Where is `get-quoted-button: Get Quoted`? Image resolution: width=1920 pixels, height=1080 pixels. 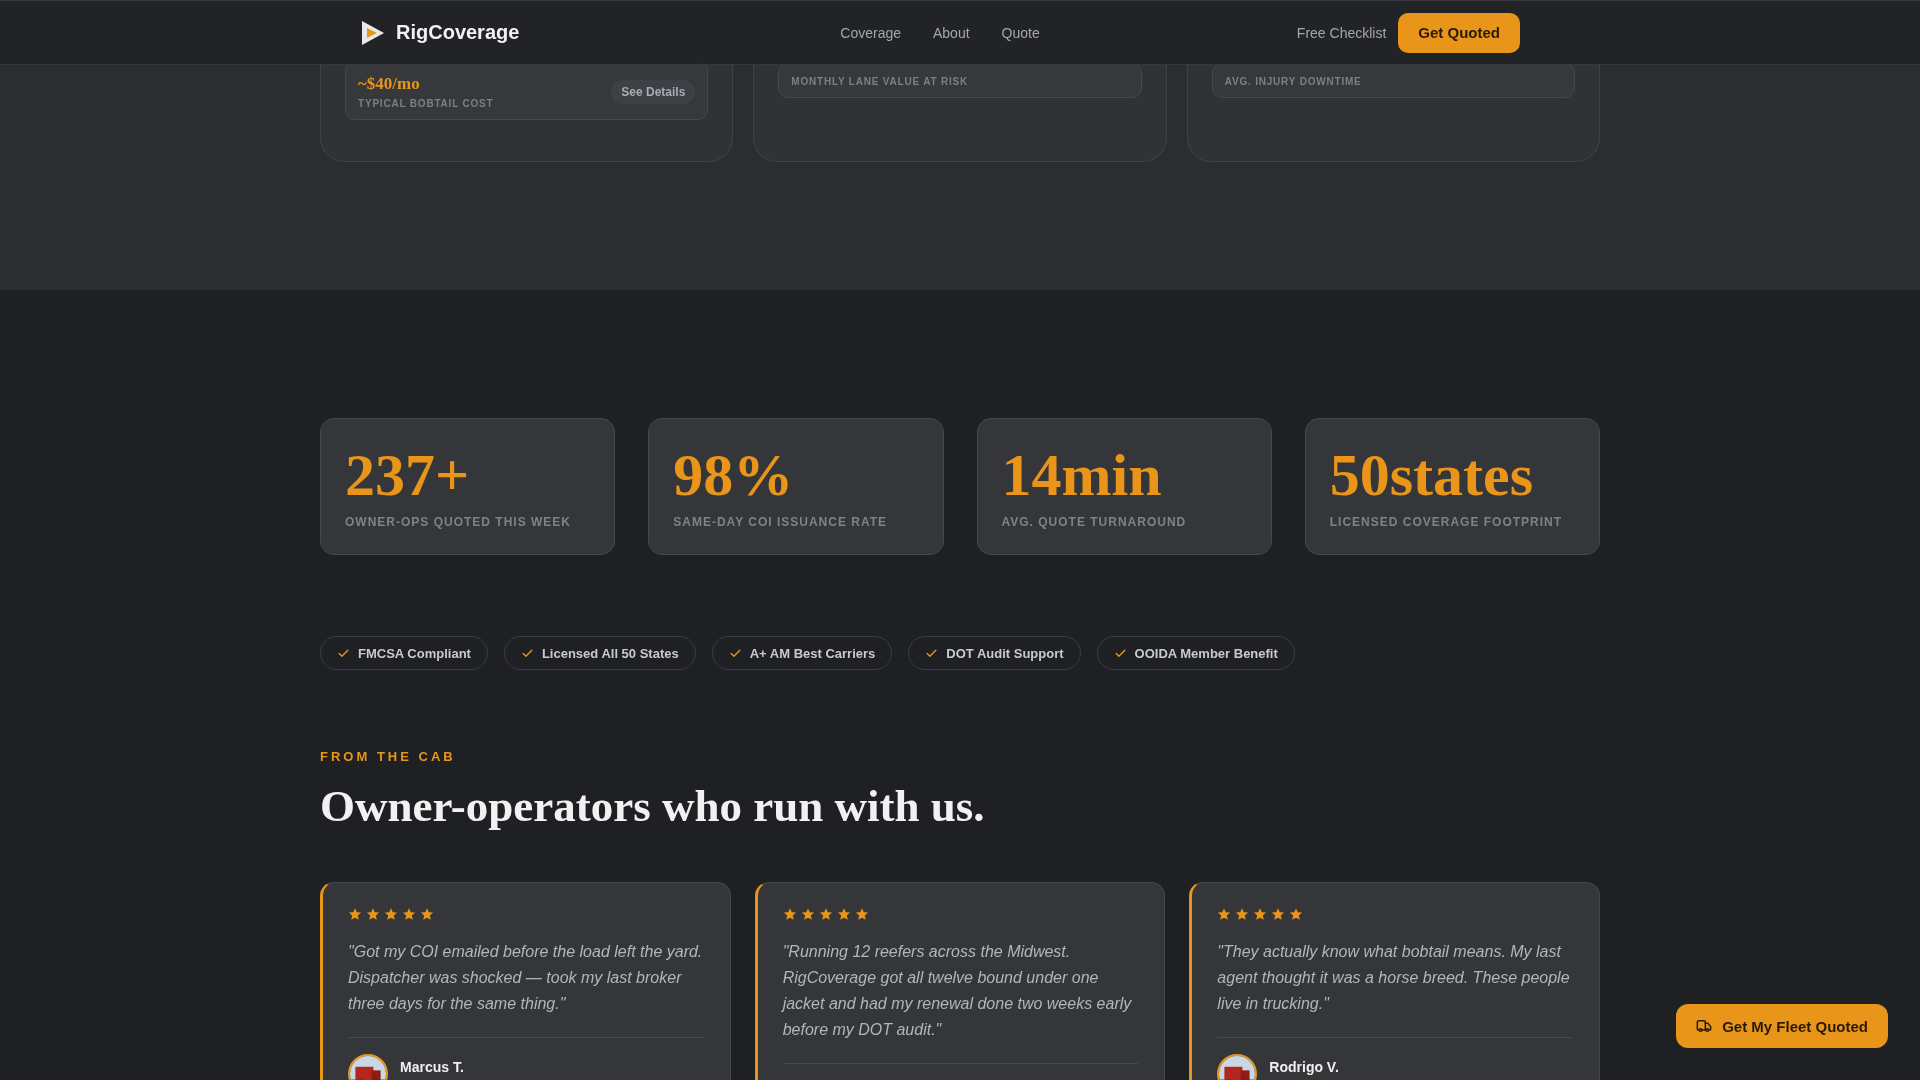 get-quoted-button: Get Quoted is located at coordinates (1459, 32).